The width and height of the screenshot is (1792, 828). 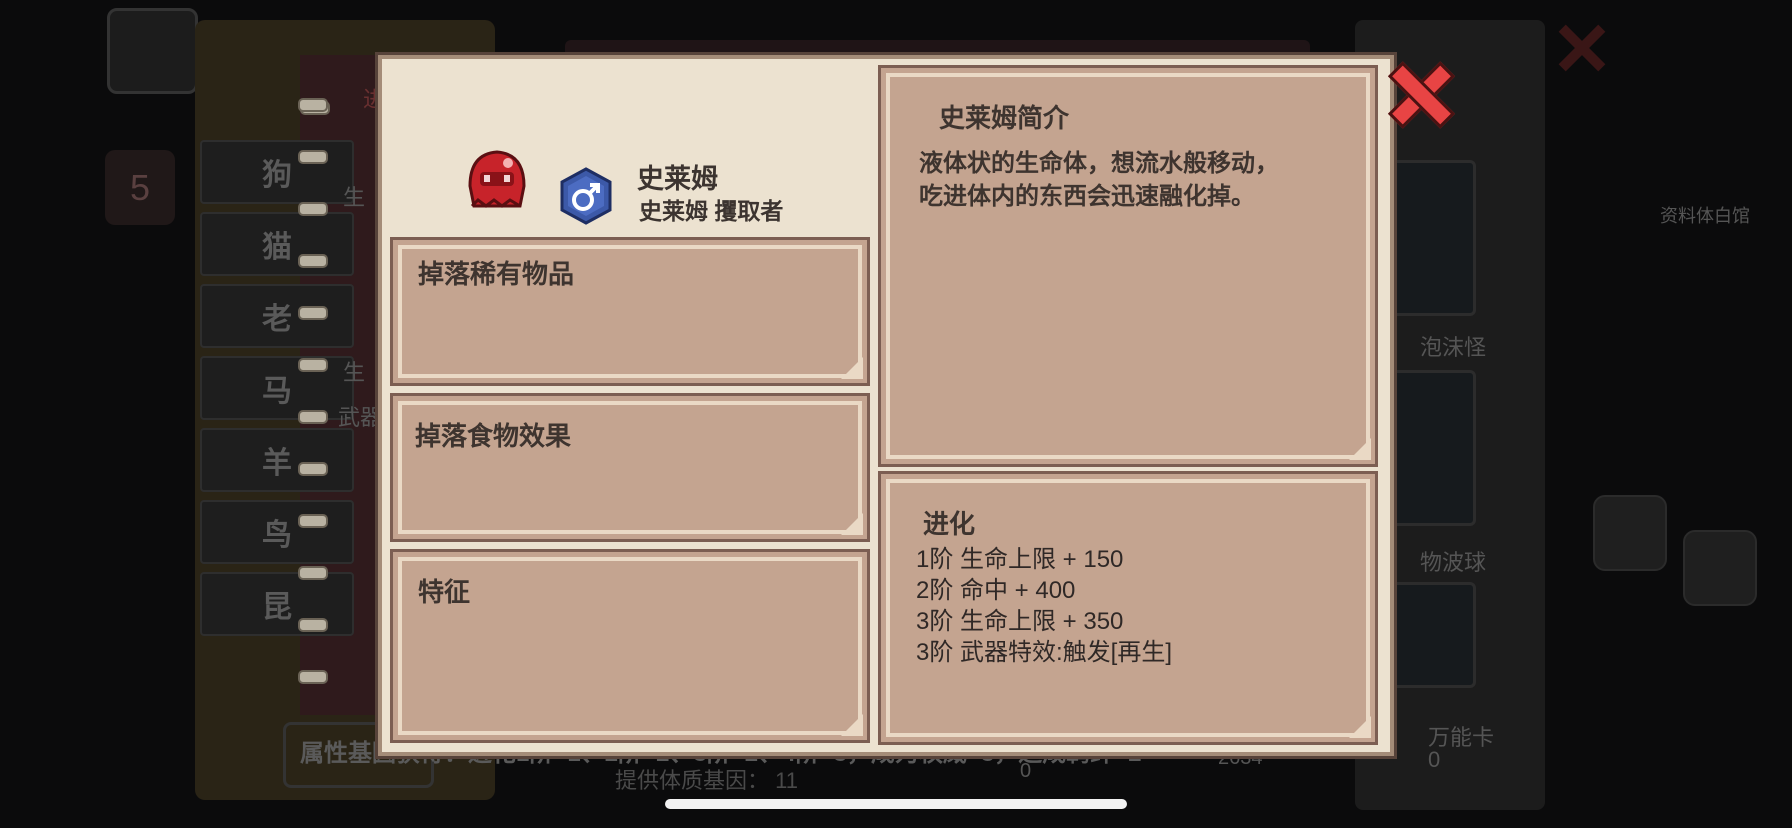 What do you see at coordinates (277, 172) in the screenshot?
I see `category-item: 狗` at bounding box center [277, 172].